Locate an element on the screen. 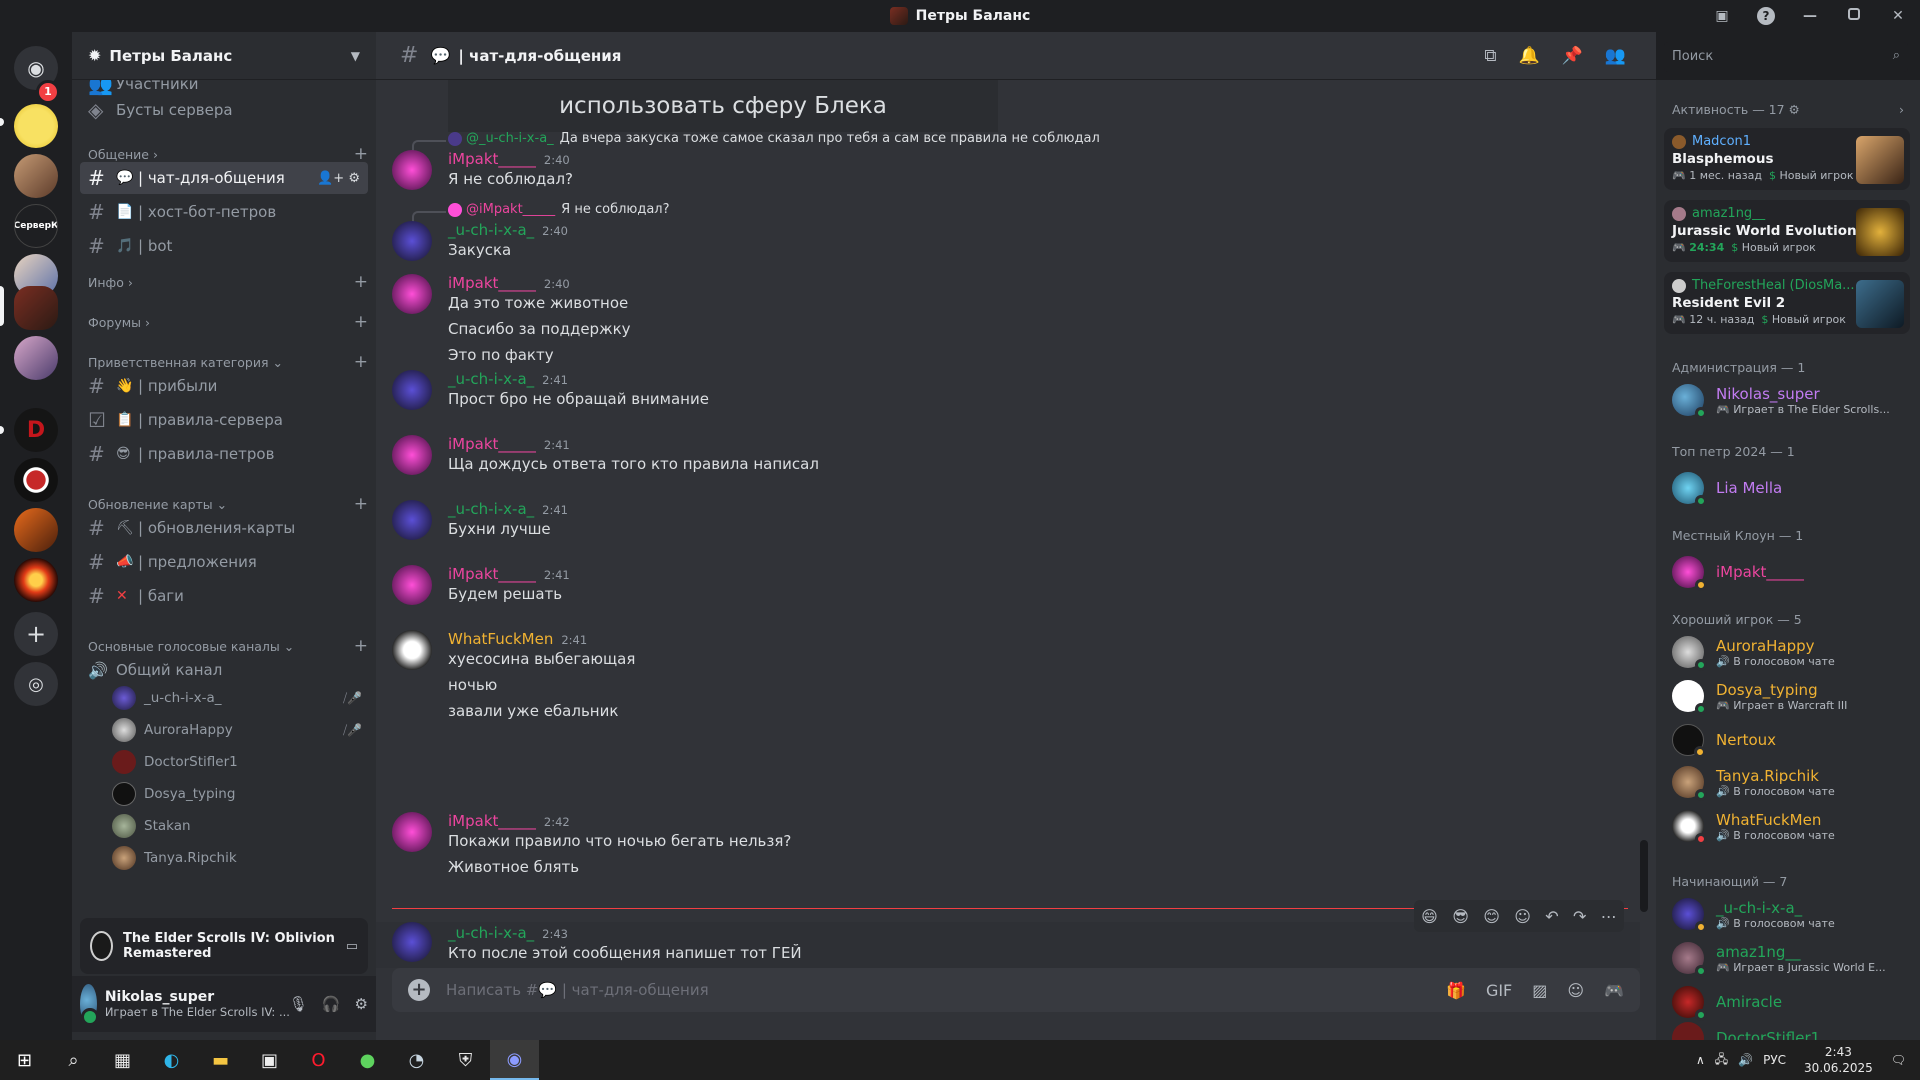  bell-icon: 🔔 is located at coordinates (1528, 56).